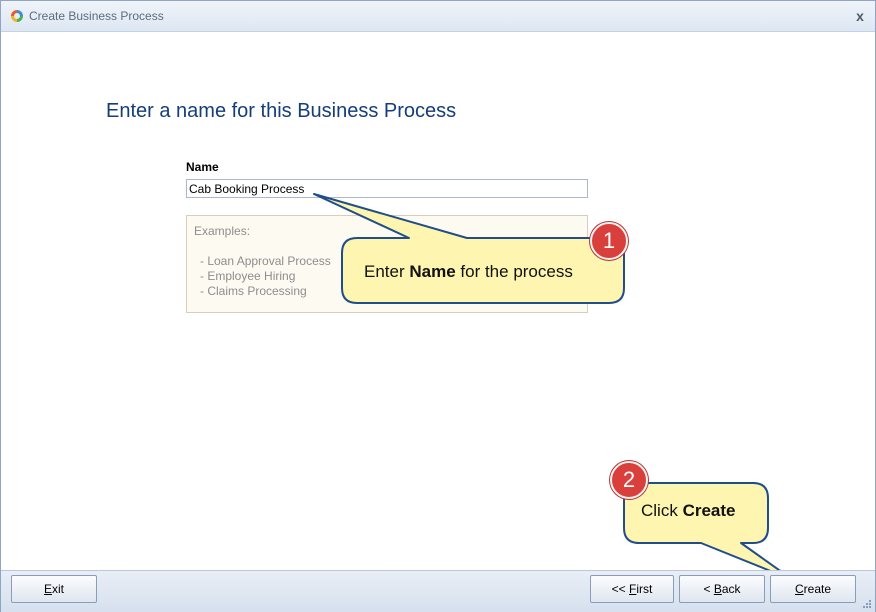 This screenshot has height=612, width=876. Describe the element at coordinates (688, 510) in the screenshot. I see `callout-2-text: Click Create` at that location.